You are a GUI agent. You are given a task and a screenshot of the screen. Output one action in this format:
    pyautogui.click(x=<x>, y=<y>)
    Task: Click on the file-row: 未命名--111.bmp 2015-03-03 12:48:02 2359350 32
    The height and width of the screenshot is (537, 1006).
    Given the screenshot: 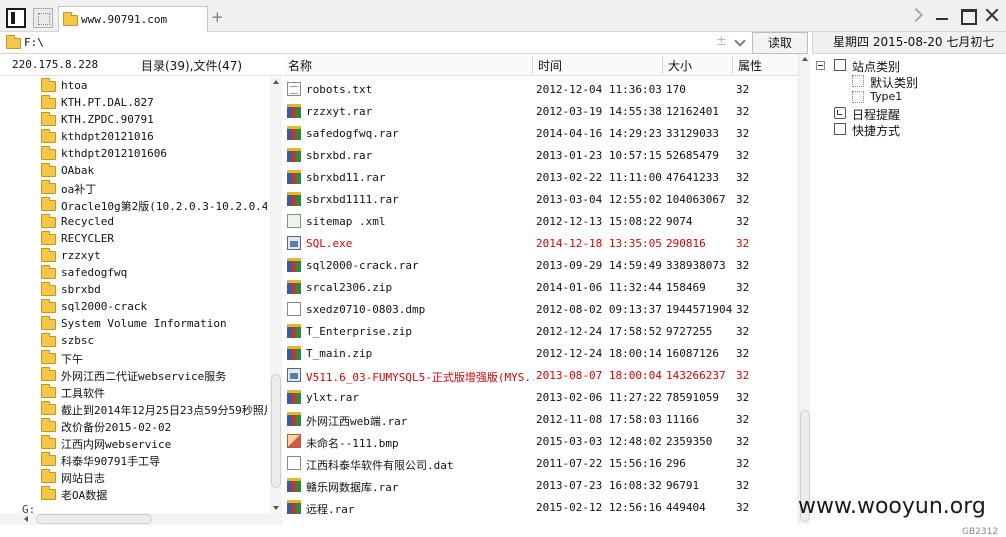 What is the action you would take?
    pyautogui.click(x=541, y=441)
    